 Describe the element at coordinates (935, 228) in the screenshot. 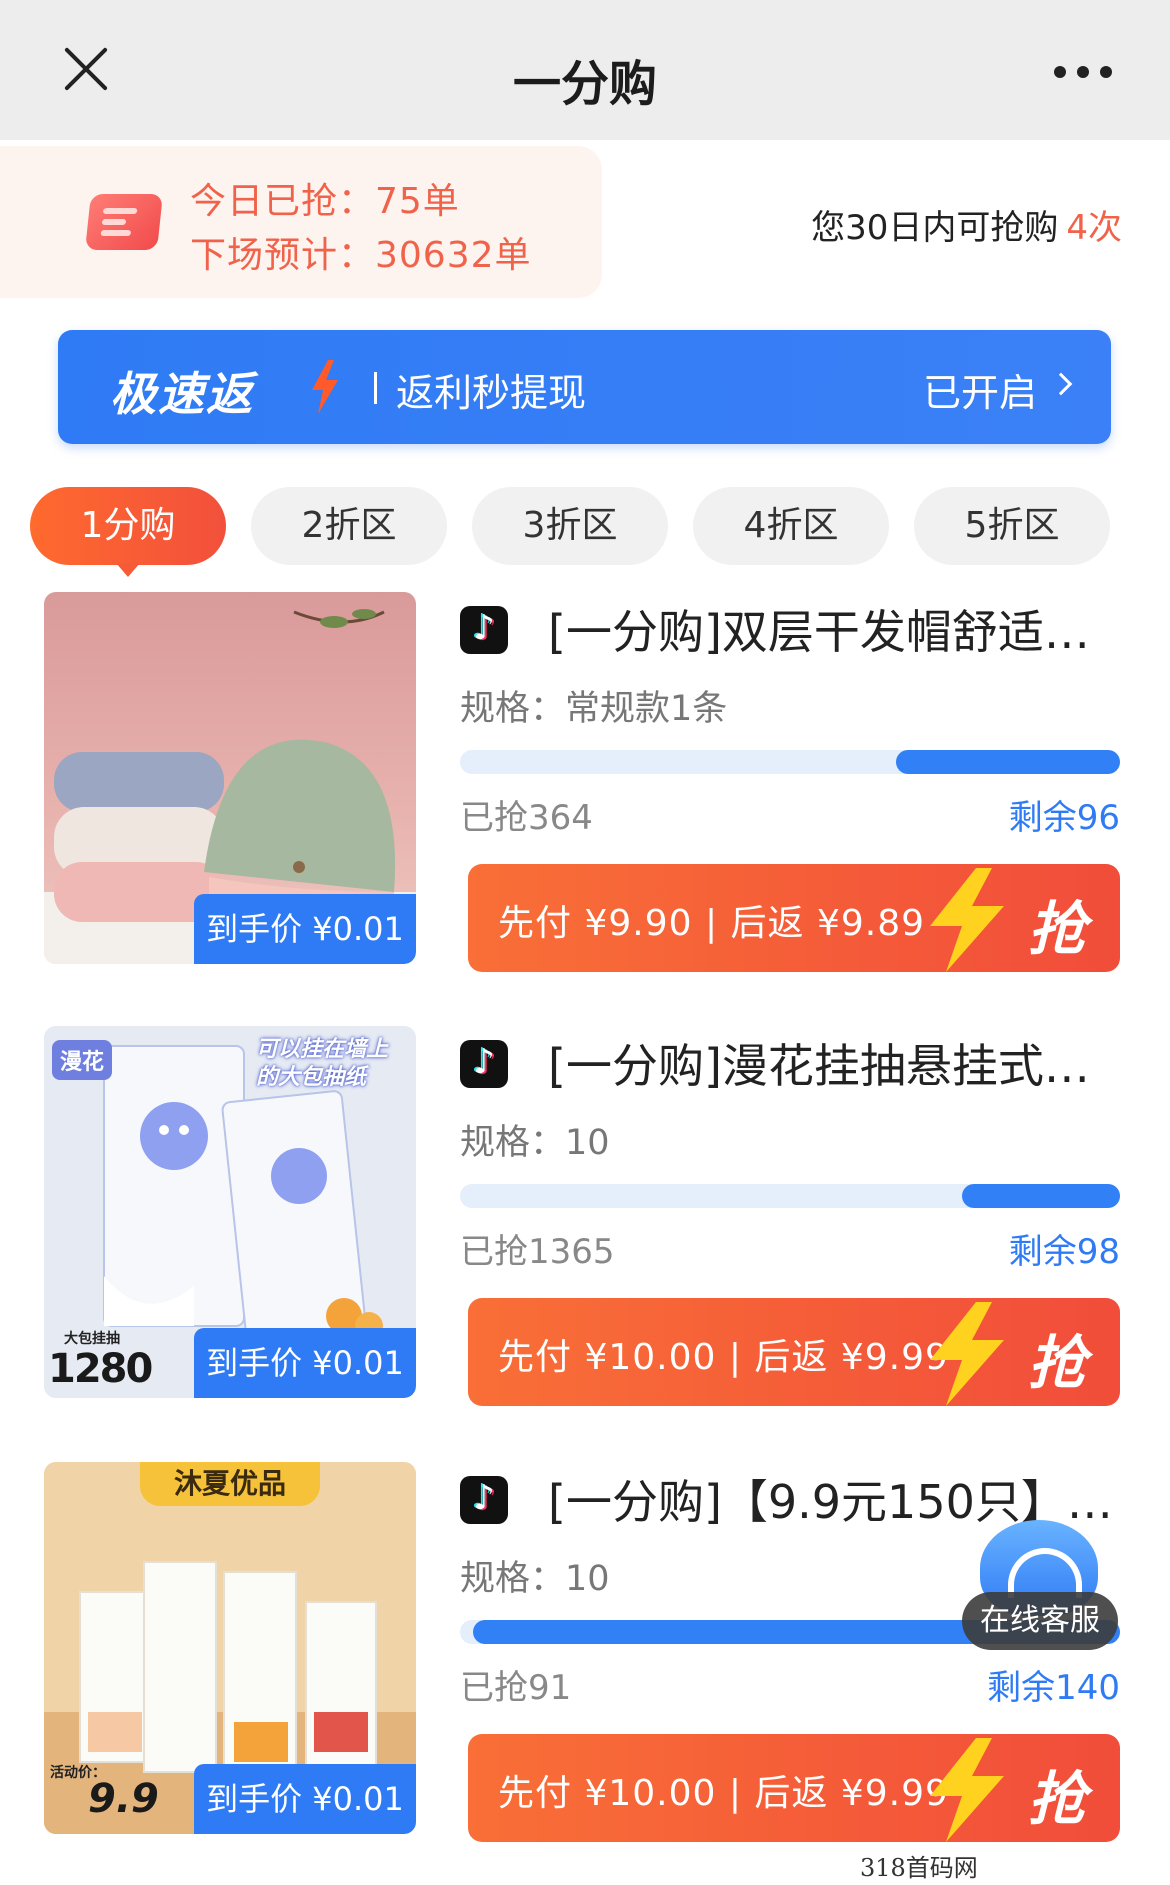

I see `quota-prefix: 您30日内可抢购` at that location.